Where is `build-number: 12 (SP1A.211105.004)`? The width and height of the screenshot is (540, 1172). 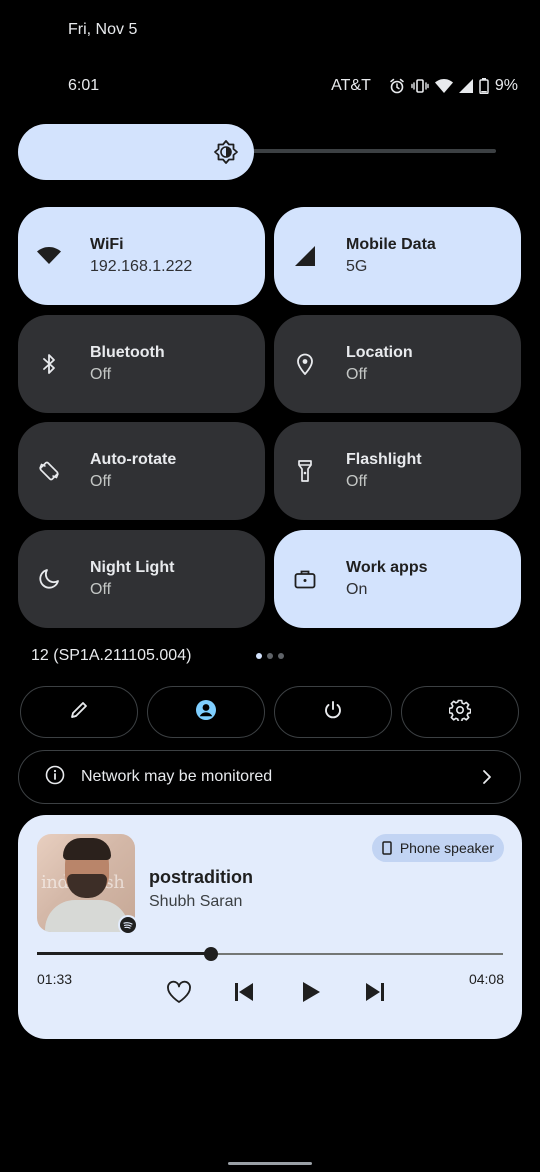
build-number: 12 (SP1A.211105.004) is located at coordinates (111, 655).